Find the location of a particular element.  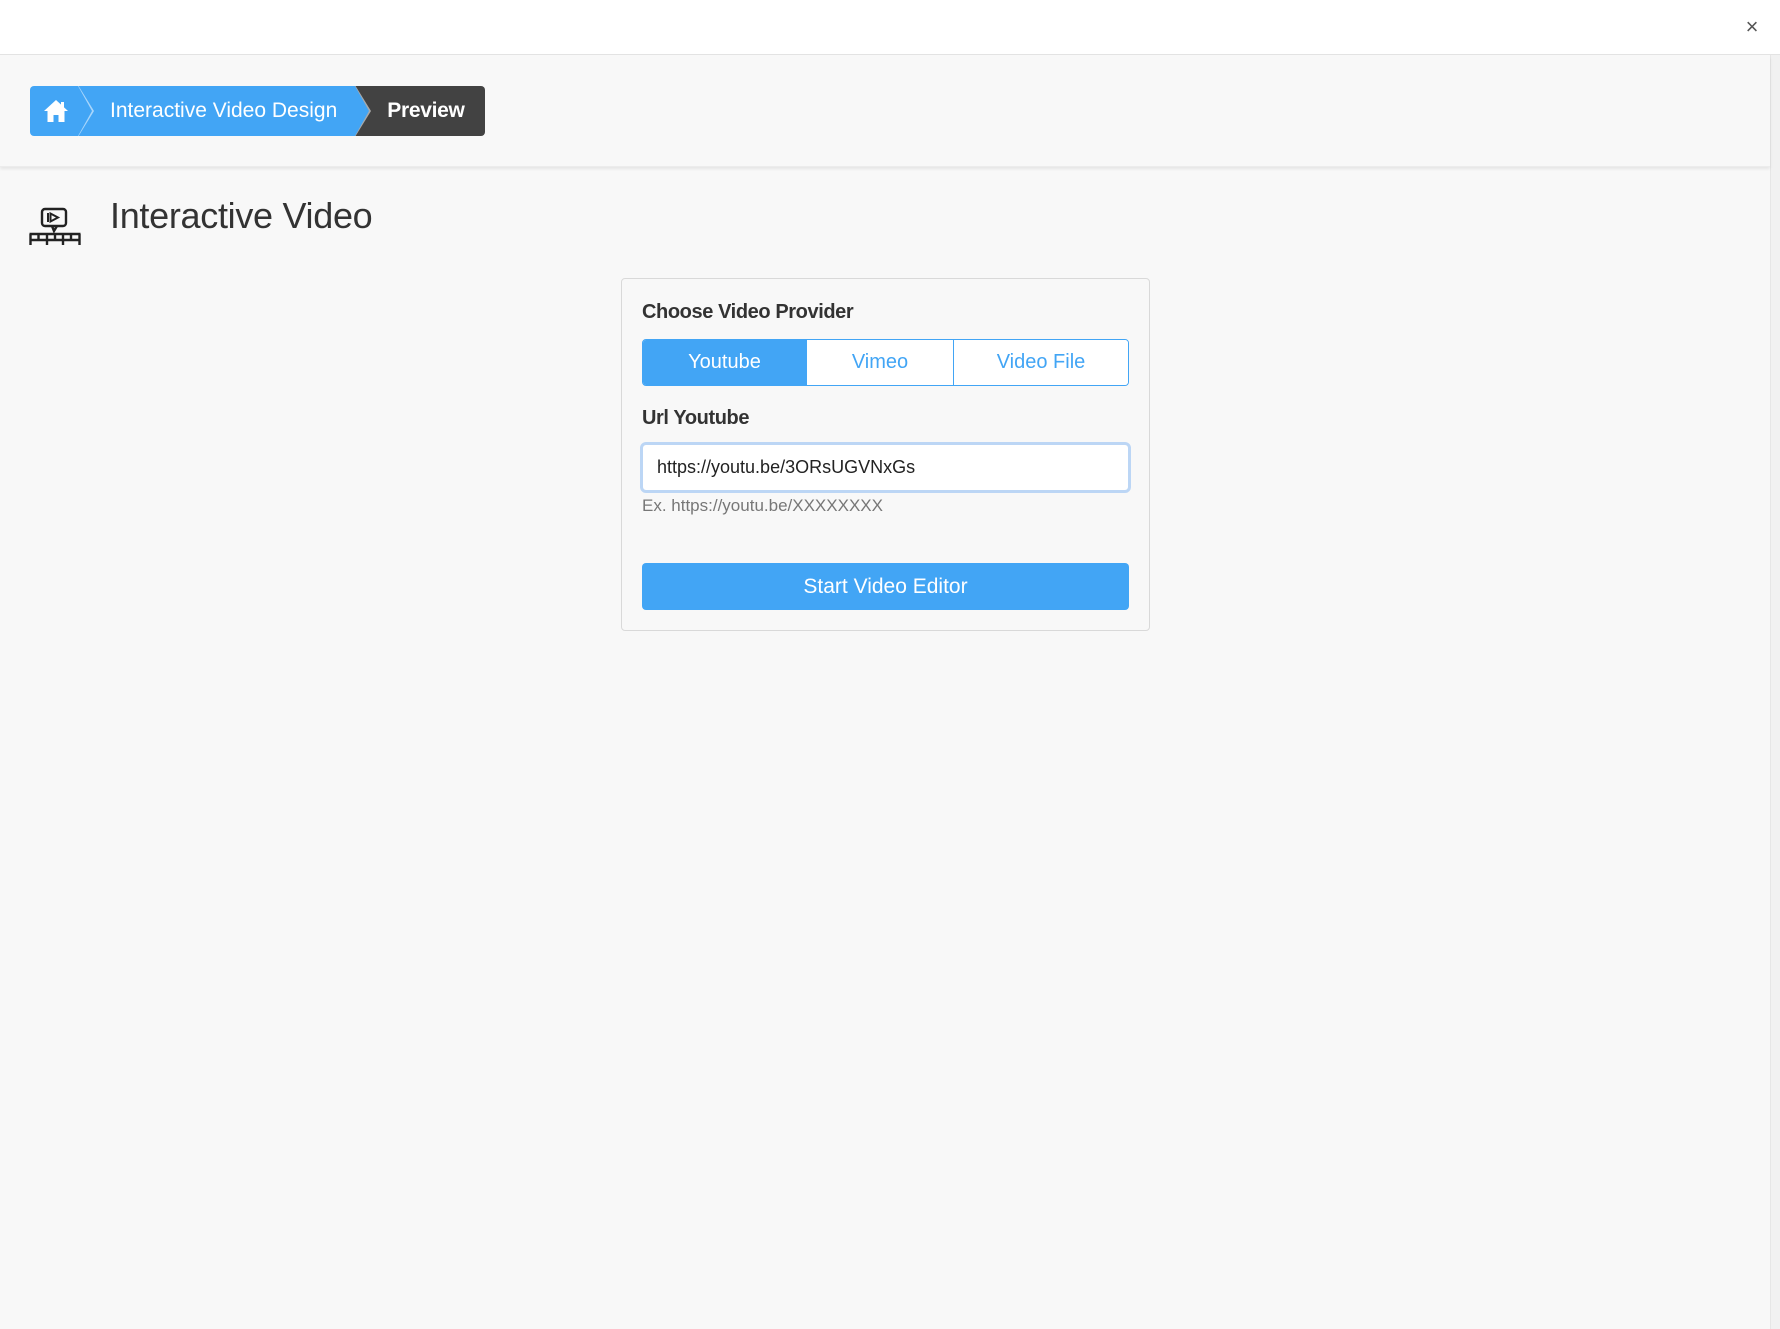

breadcrumb-panel: Interactive Video Design Preview is located at coordinates (885, 111).